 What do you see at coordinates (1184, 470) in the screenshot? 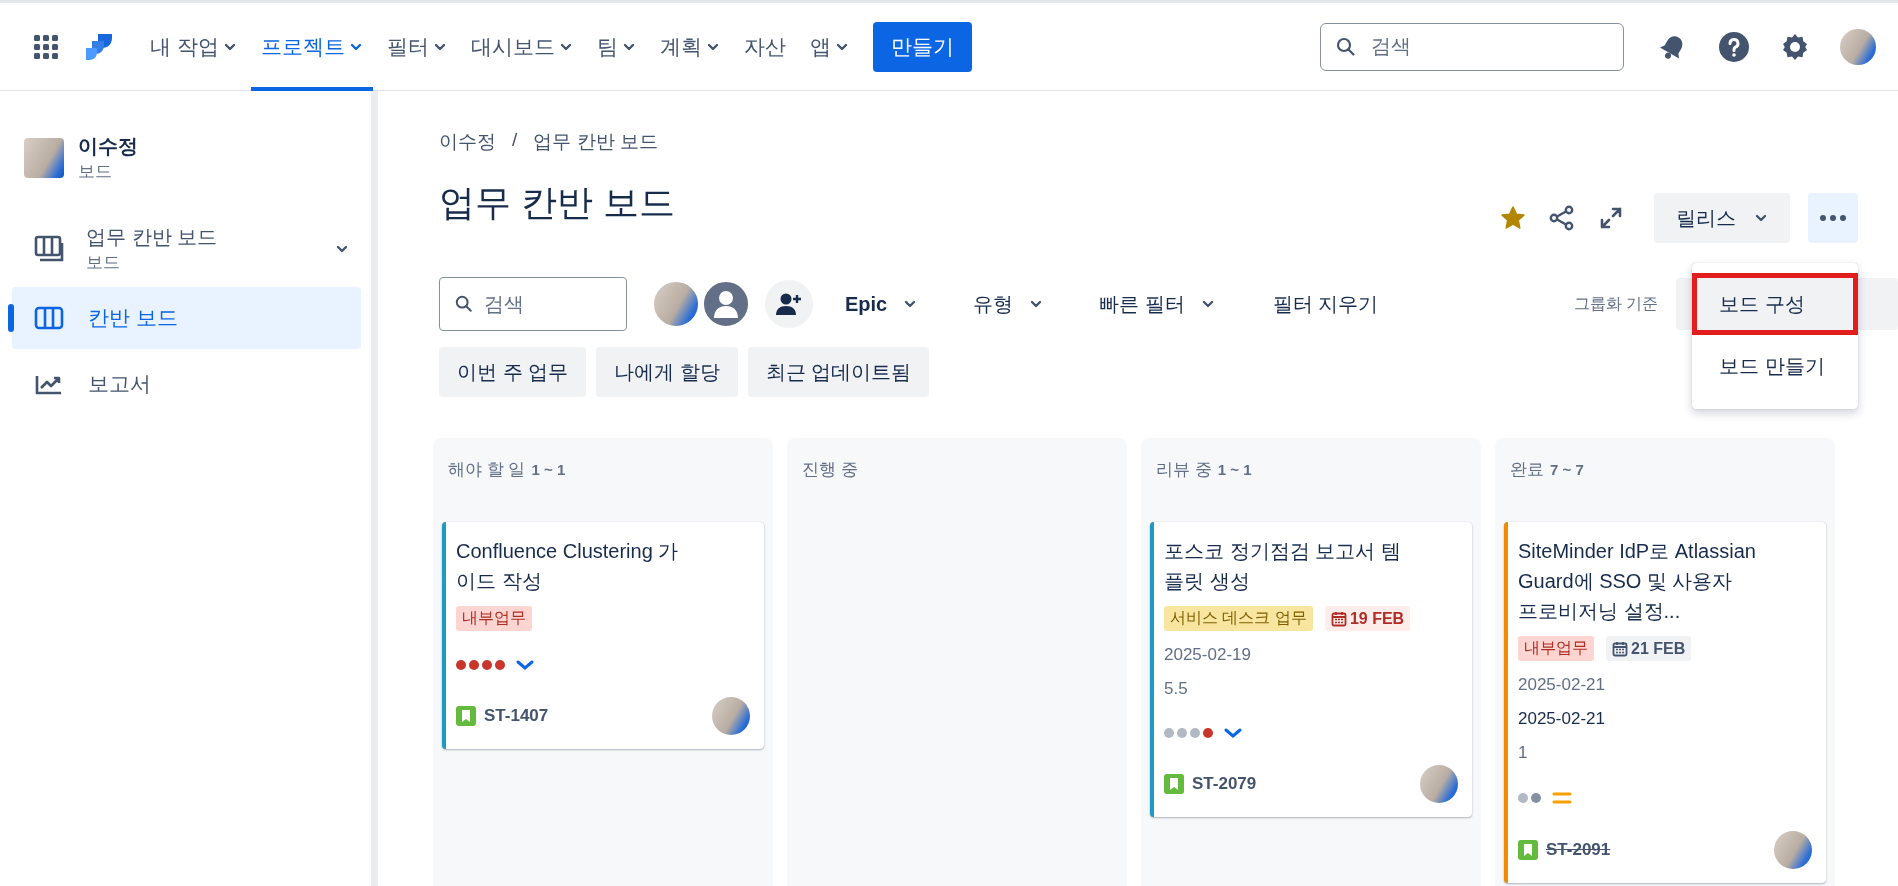
I see `column-title: 리뷰 중` at bounding box center [1184, 470].